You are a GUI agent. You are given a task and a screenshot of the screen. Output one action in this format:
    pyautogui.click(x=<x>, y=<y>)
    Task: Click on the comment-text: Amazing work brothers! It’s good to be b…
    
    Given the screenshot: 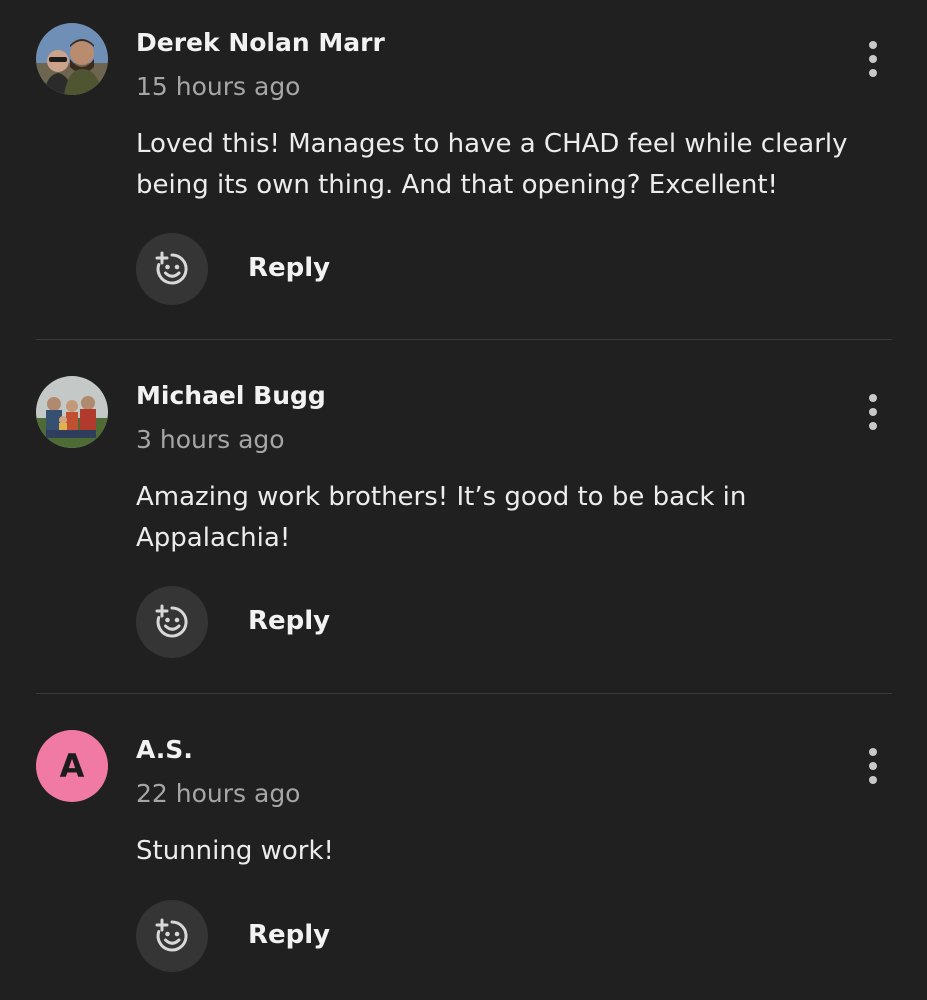 What is the action you would take?
    pyautogui.click(x=441, y=517)
    